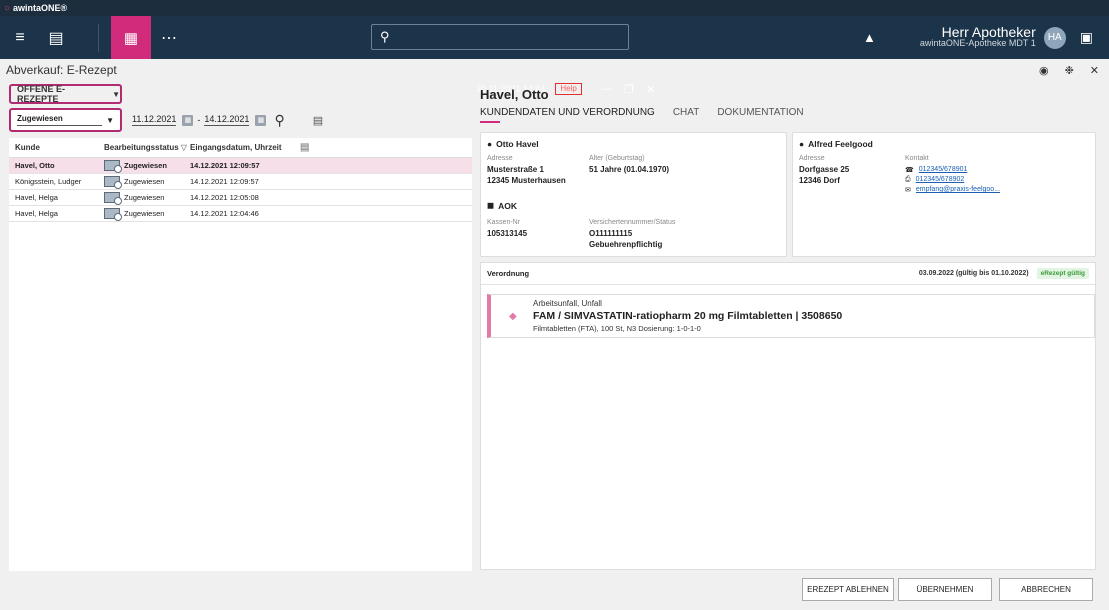  I want to click on avatar: HA, so click(1054, 37).